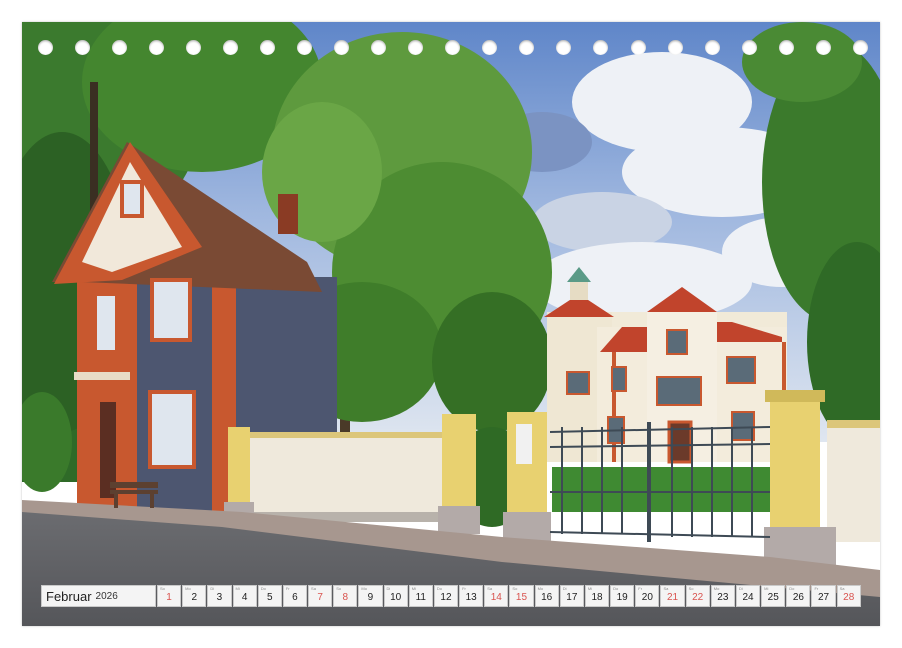 The image size is (902, 648). What do you see at coordinates (370, 597) in the screenshot?
I see `day-number: 9` at bounding box center [370, 597].